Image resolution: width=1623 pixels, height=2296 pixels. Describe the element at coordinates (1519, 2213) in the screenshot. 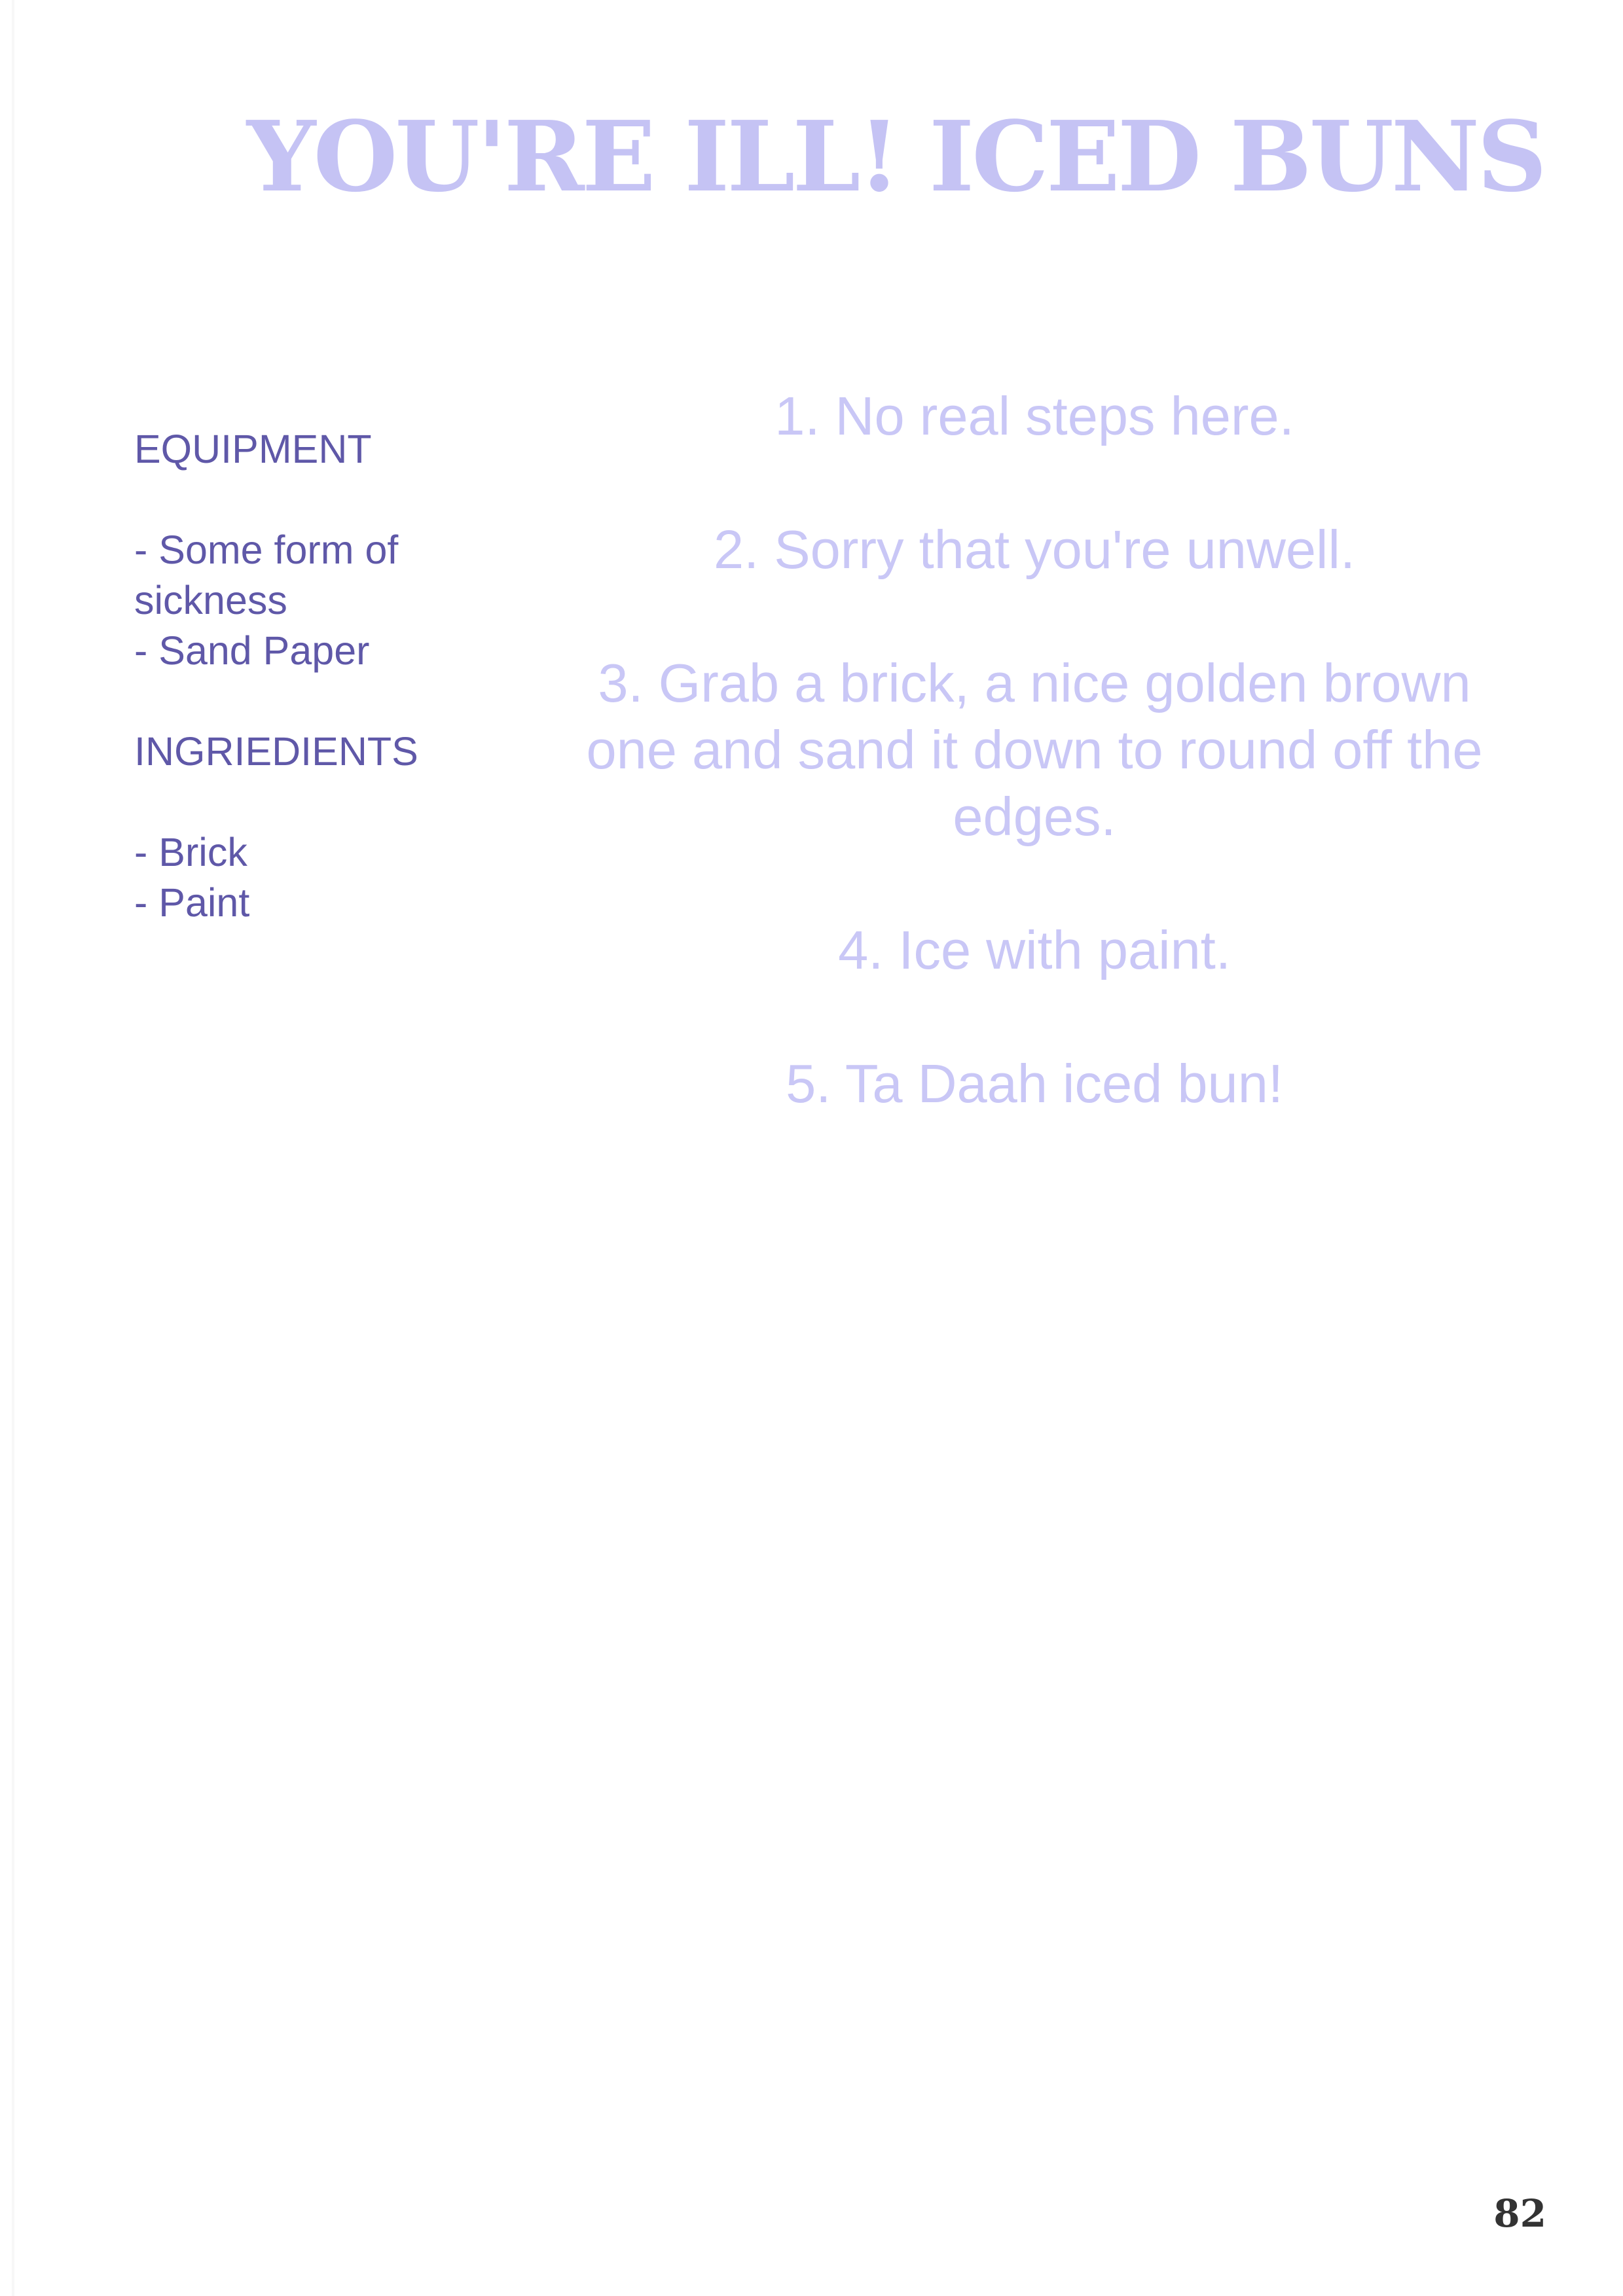

I see `page-number: 82` at that location.